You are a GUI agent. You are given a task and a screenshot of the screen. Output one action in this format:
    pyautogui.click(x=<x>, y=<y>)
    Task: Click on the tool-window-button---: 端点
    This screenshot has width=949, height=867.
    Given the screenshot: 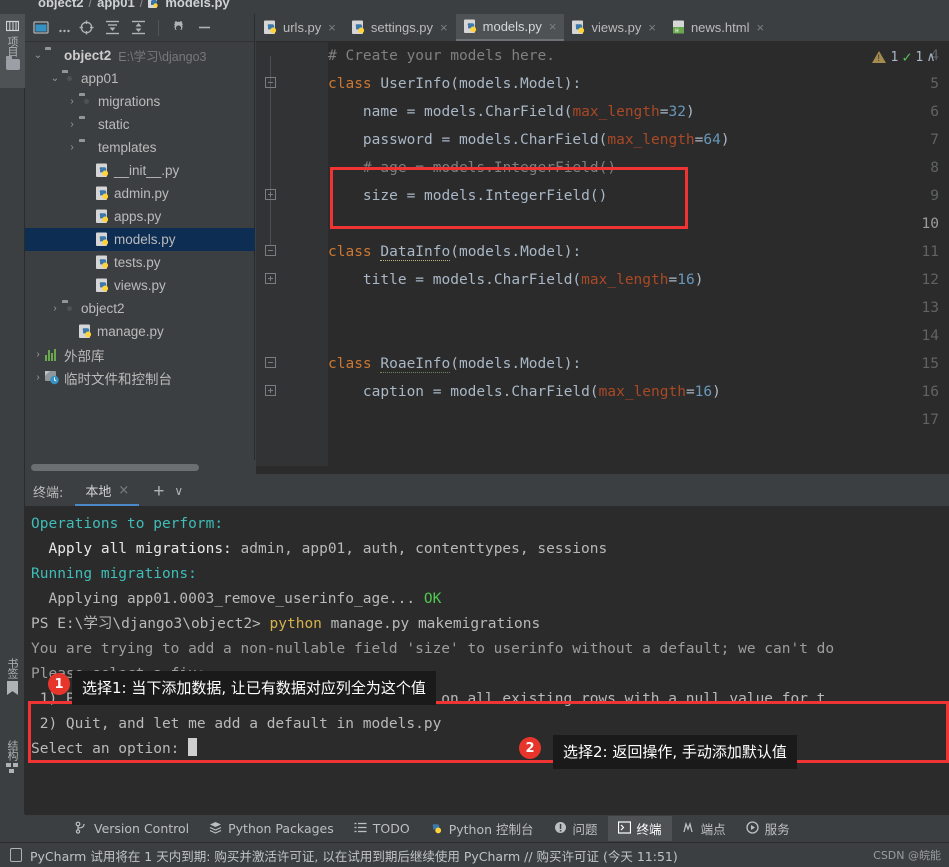 What is the action you would take?
    pyautogui.click(x=704, y=828)
    